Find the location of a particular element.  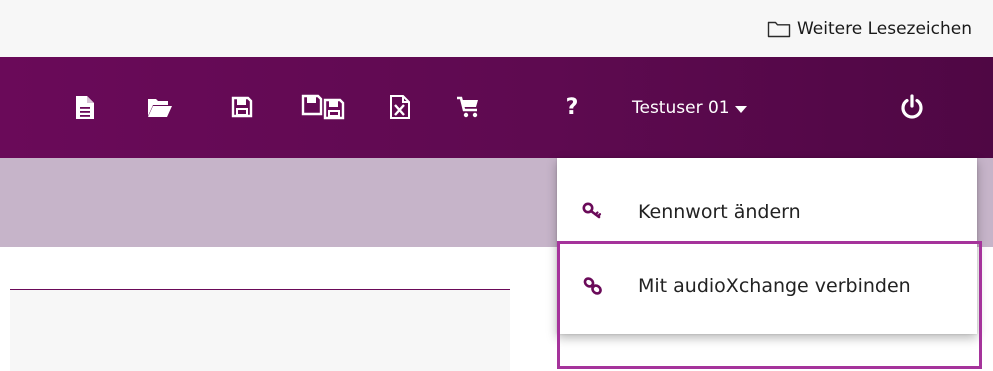

excel-export-icon is located at coordinates (400, 107).